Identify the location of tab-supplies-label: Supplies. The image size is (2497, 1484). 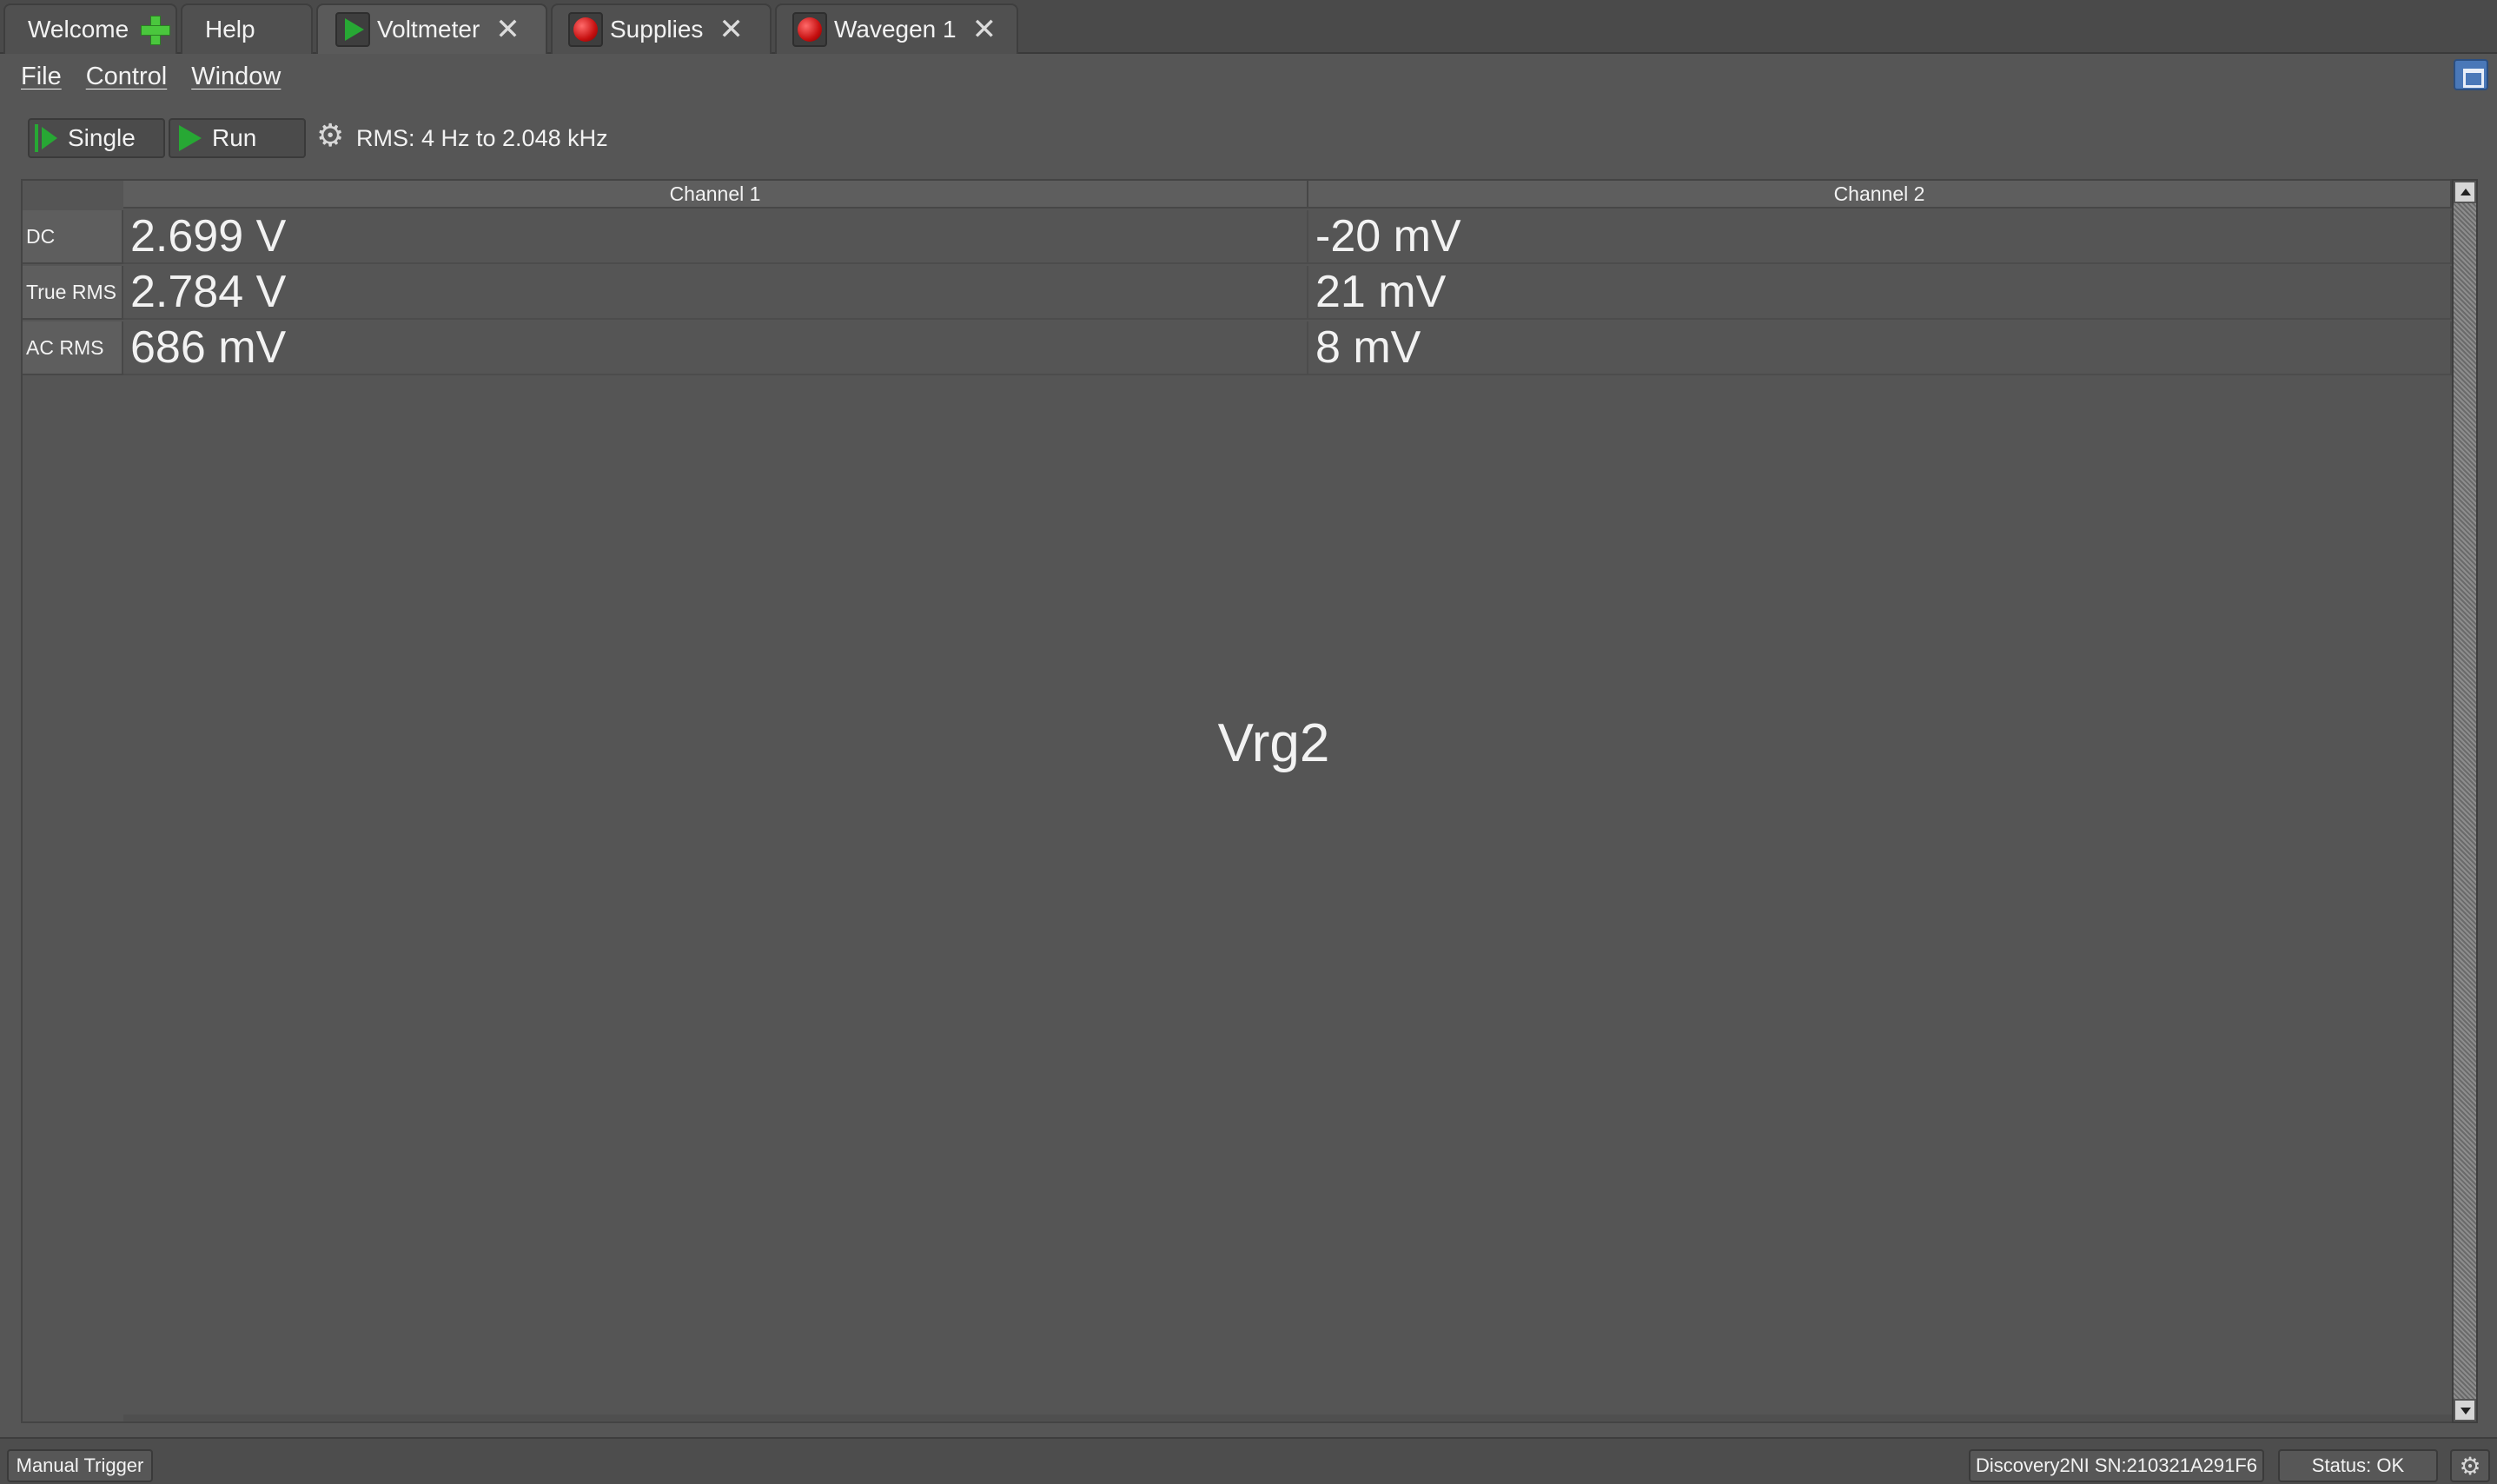
(657, 29).